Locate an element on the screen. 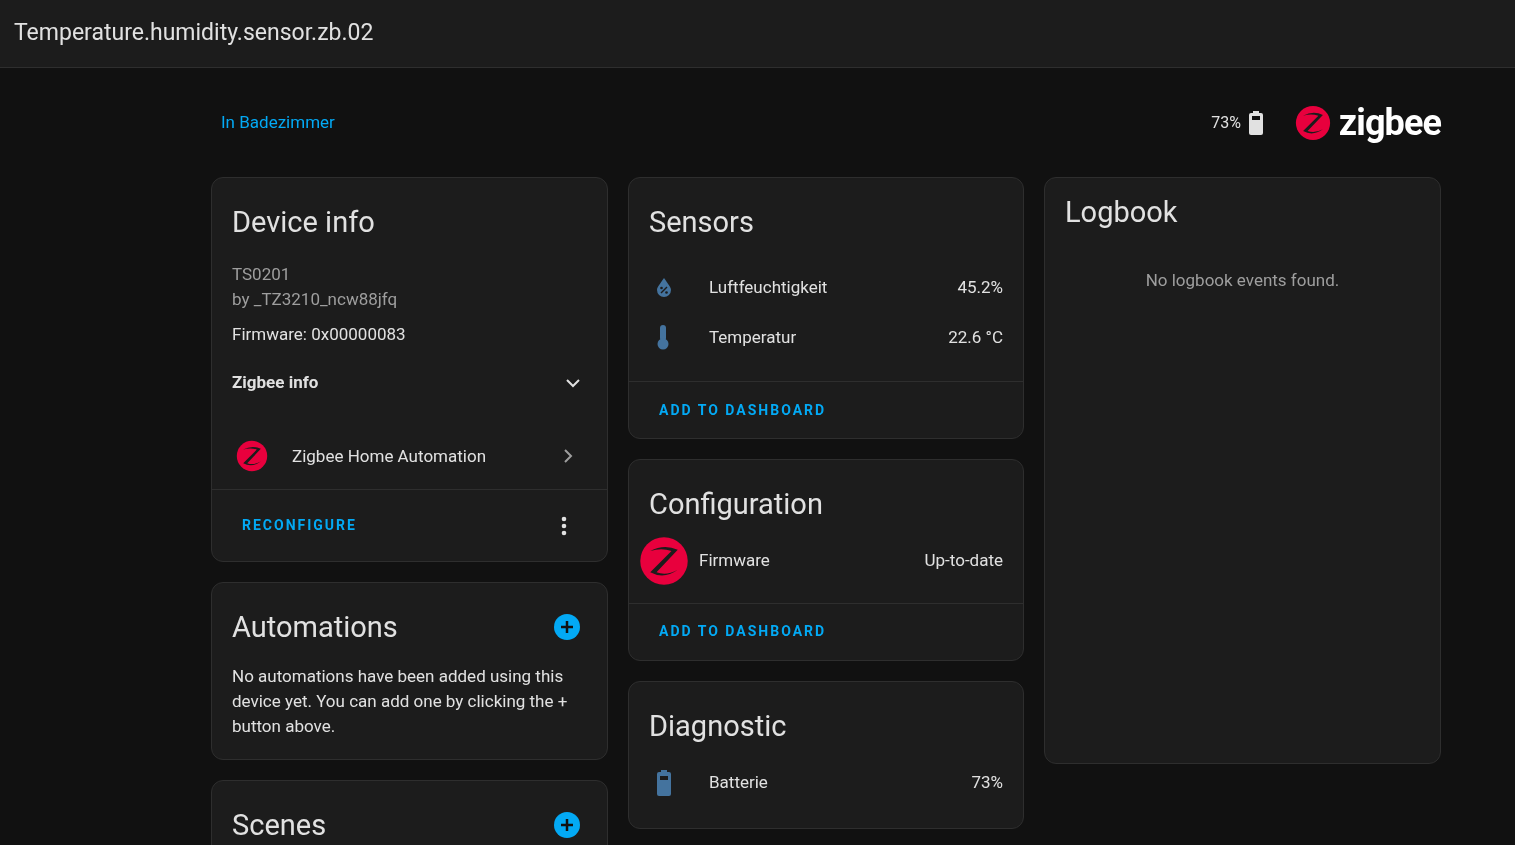 This screenshot has width=1515, height=845. entity-name: Temperatur is located at coordinates (829, 337).